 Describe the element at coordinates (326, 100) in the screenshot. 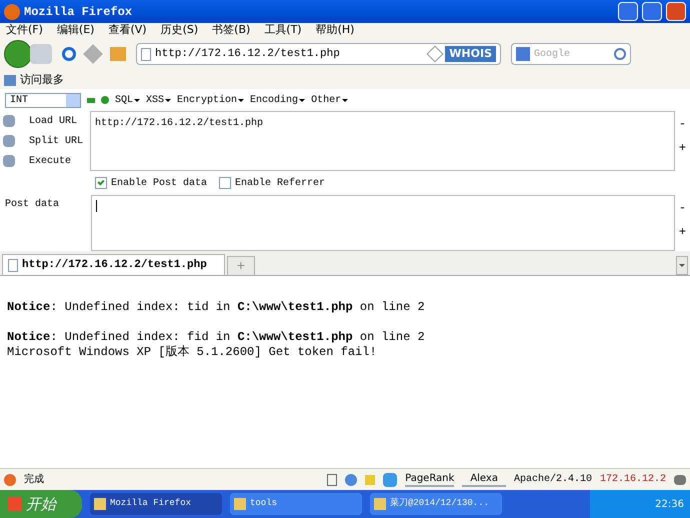

I see `hackbar-menu: Other` at that location.